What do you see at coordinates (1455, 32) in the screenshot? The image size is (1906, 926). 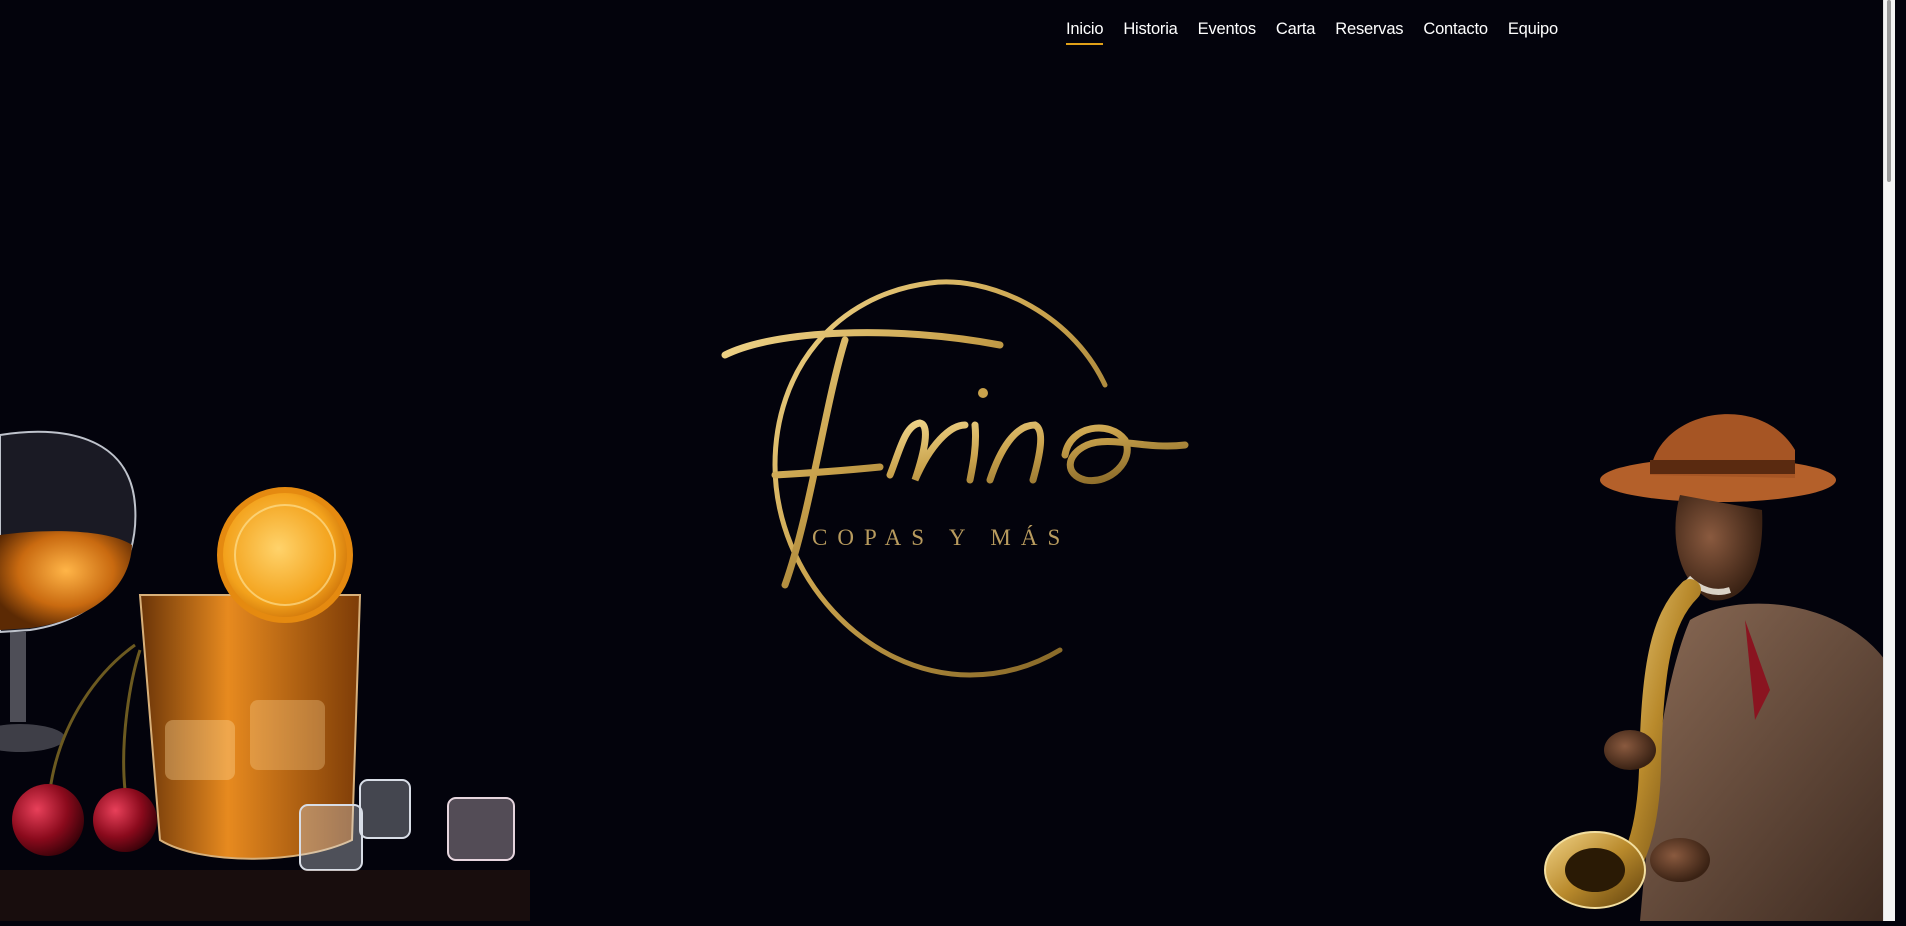 I see `nav-link-contacto: Contacto` at bounding box center [1455, 32].